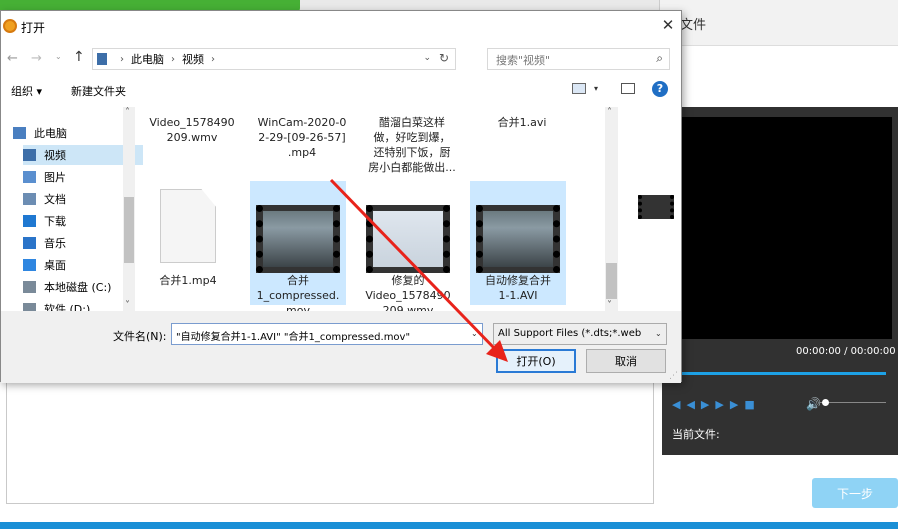 The height and width of the screenshot is (529, 898). Describe the element at coordinates (79, 57) in the screenshot. I see `up-arrow-icon: ↑` at that location.